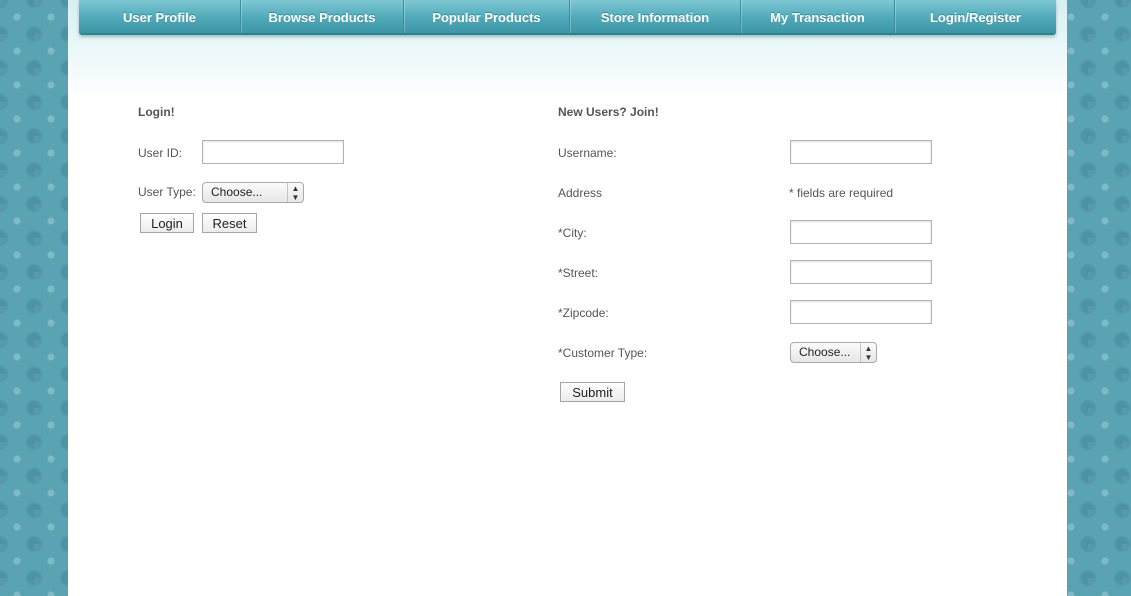 The image size is (1131, 596). Describe the element at coordinates (817, 16) in the screenshot. I see `nav-item-my-transaction: My Transaction` at that location.